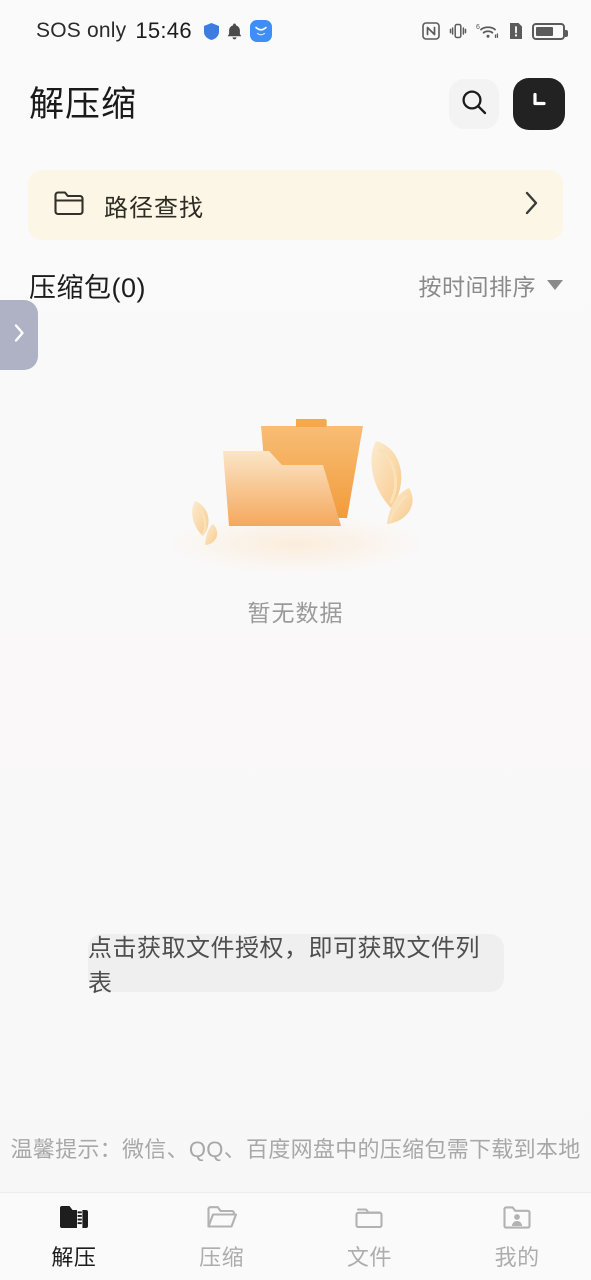  I want to click on tab-files: 文件, so click(370, 1236).